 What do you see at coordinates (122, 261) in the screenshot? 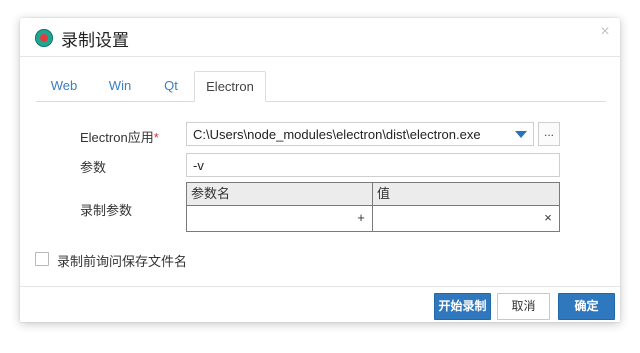
I see `ask-filename-label: 录制前询问保存文件名` at bounding box center [122, 261].